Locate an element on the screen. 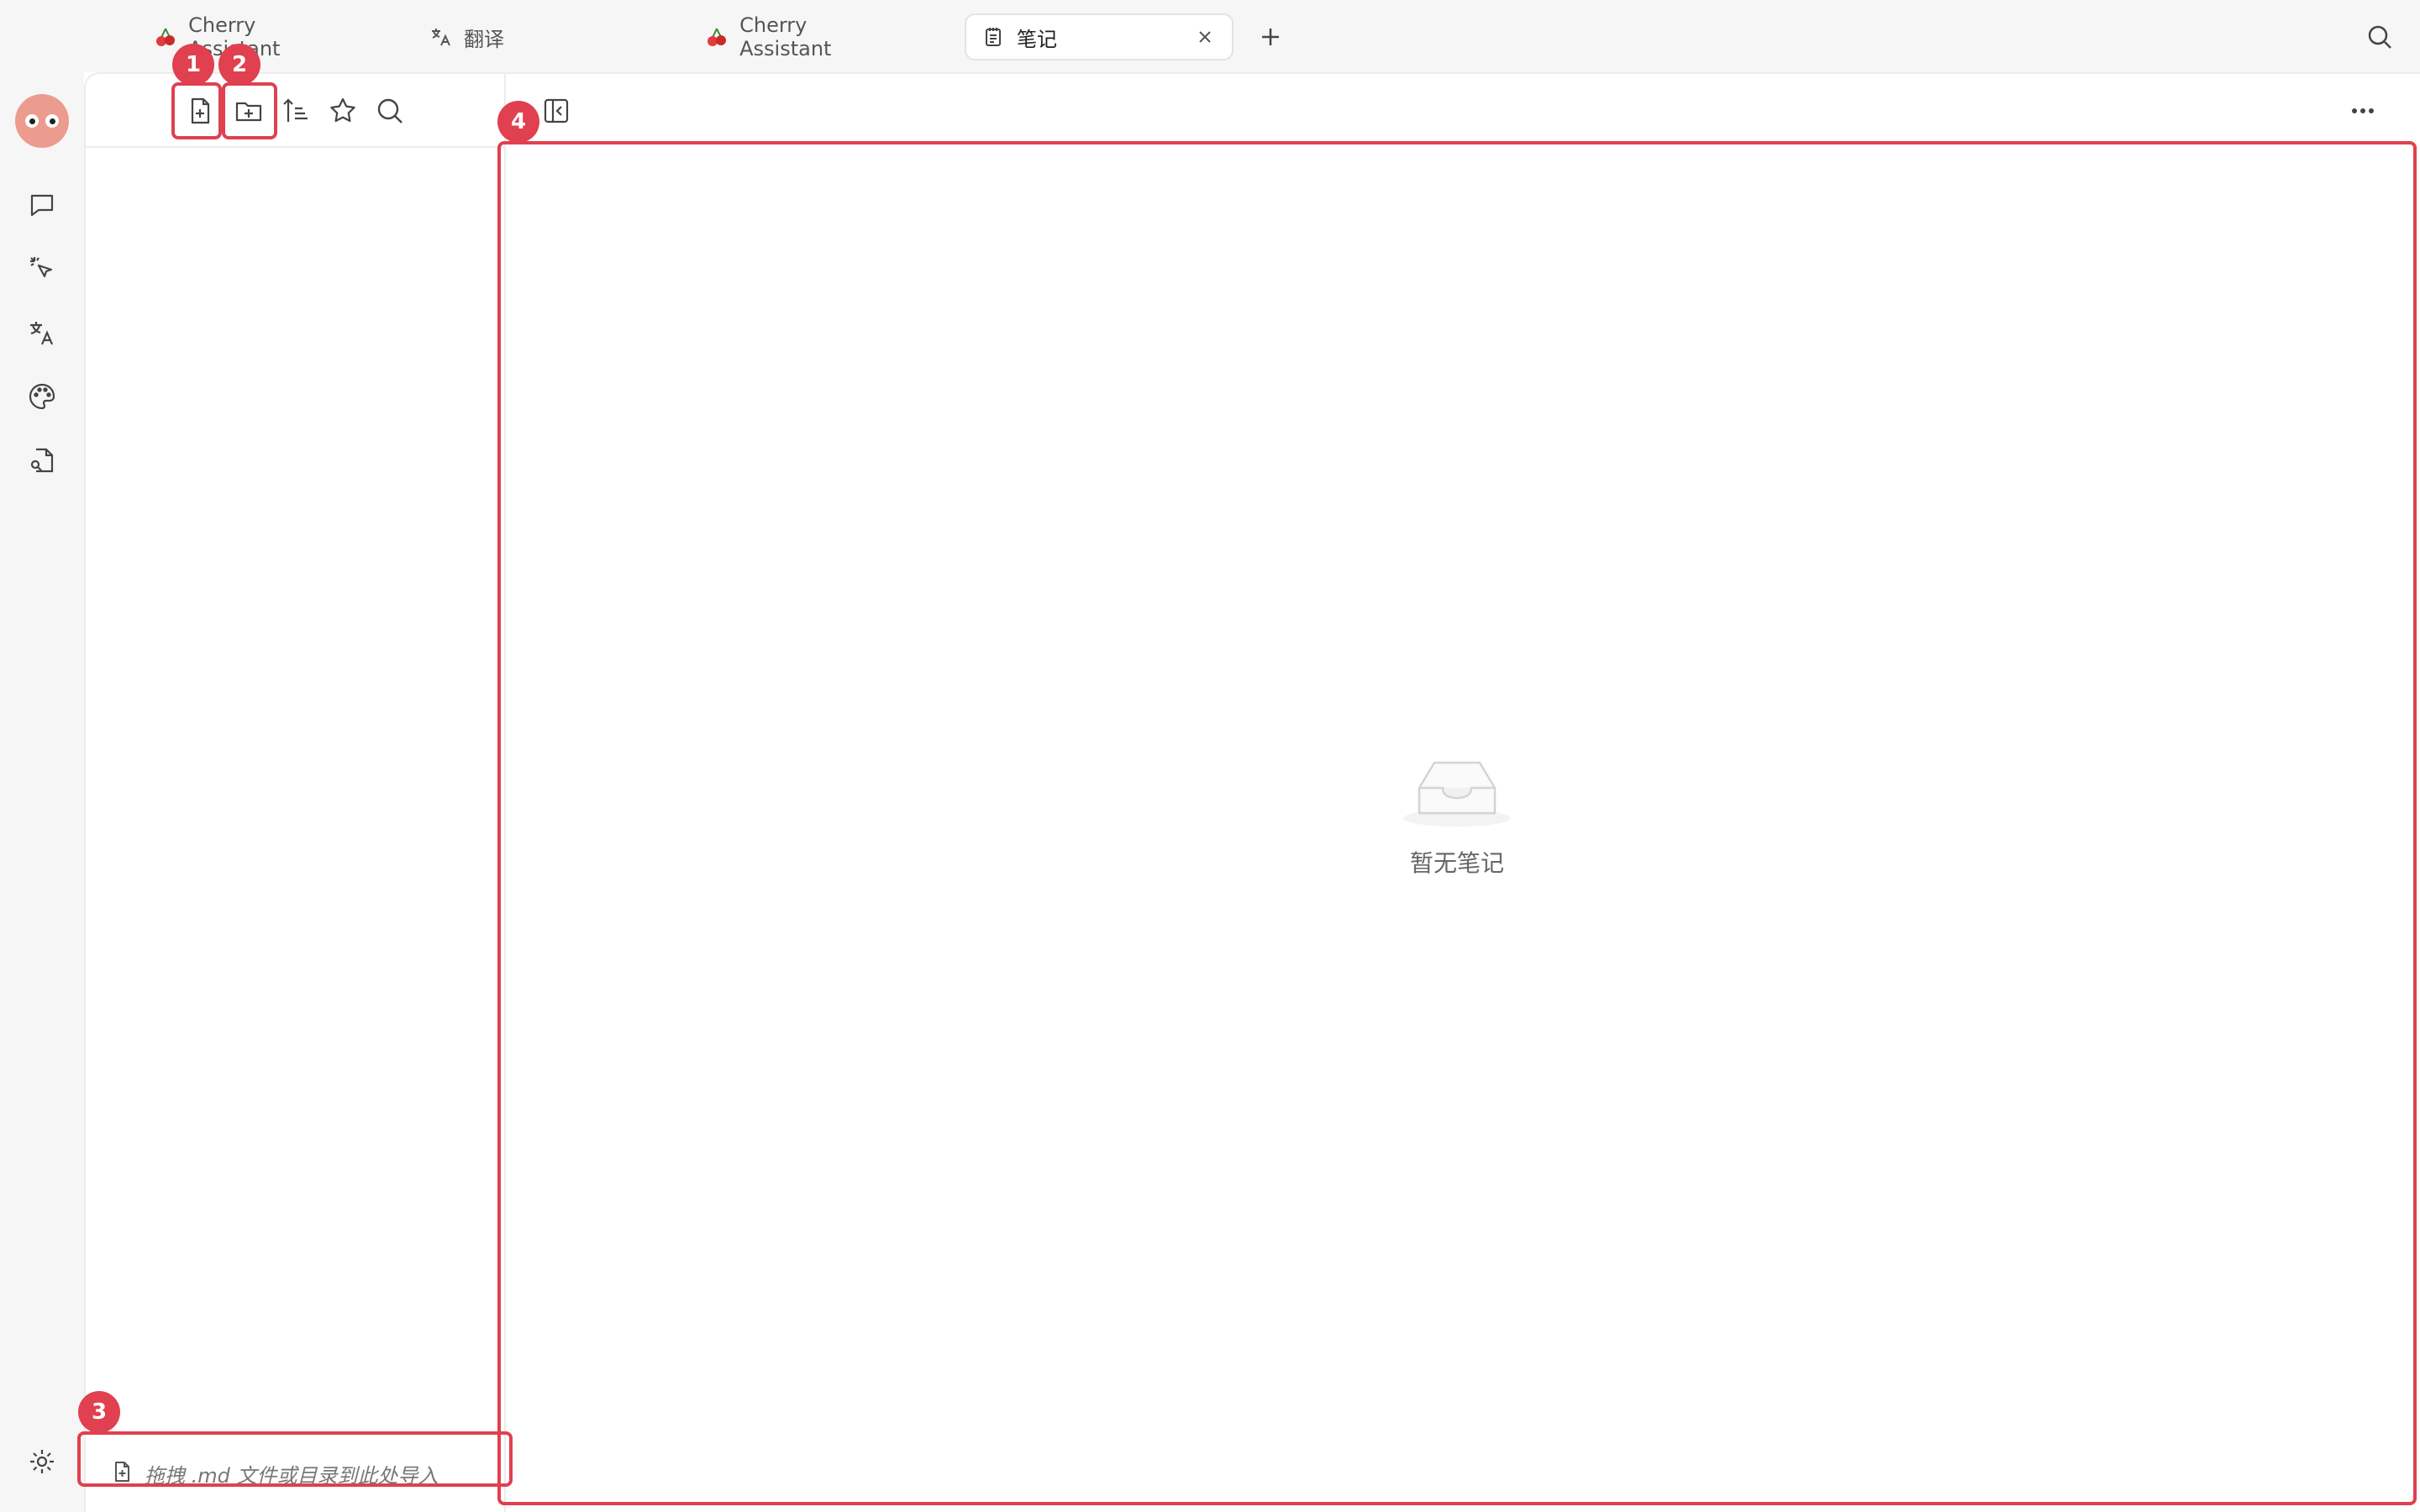  tab-label: 笔记 is located at coordinates (1037, 39).